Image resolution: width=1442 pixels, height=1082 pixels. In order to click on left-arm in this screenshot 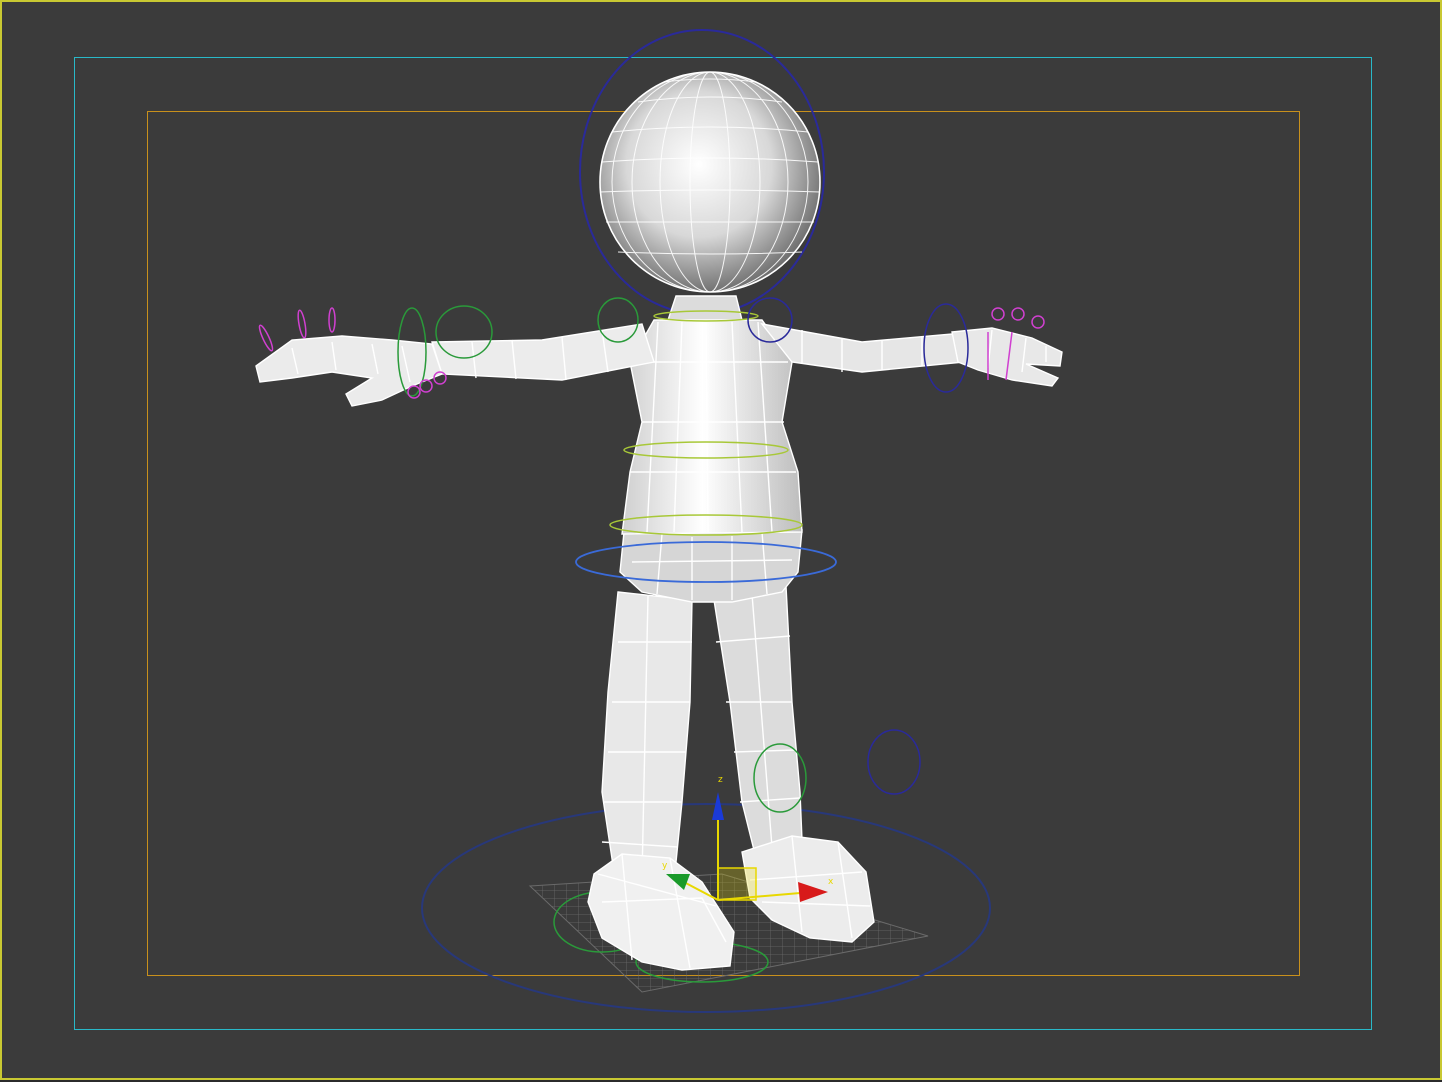, I will do `click(543, 352)`.